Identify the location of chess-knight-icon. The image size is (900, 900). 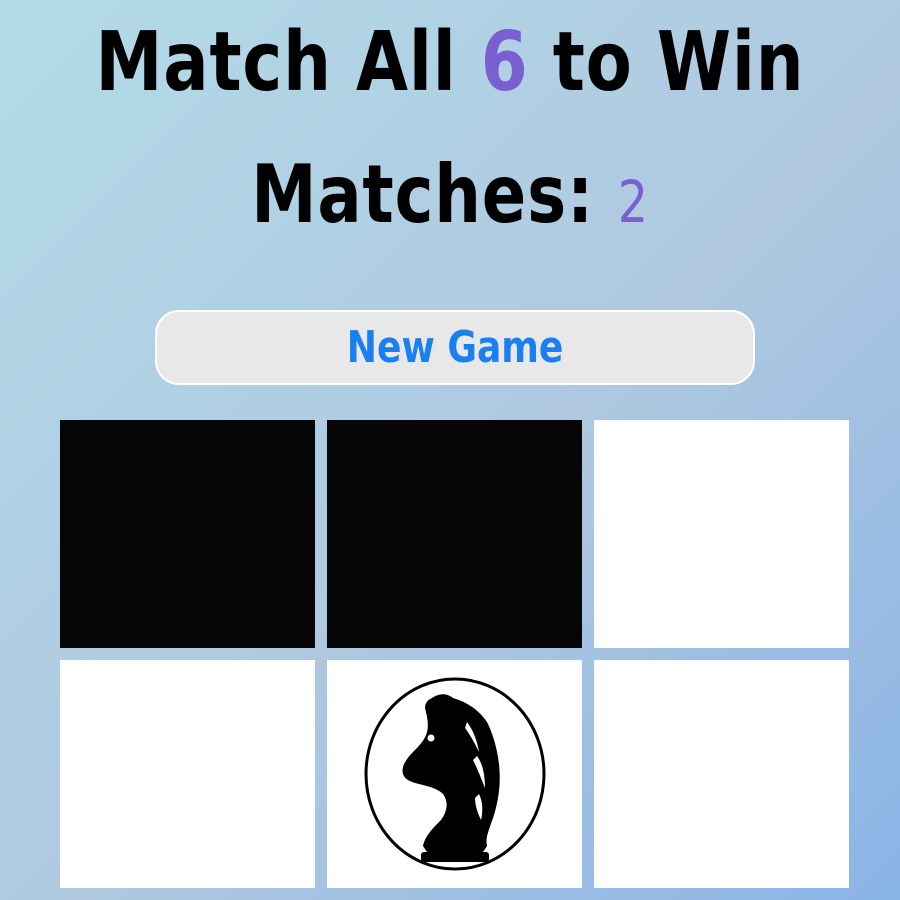
(455, 774).